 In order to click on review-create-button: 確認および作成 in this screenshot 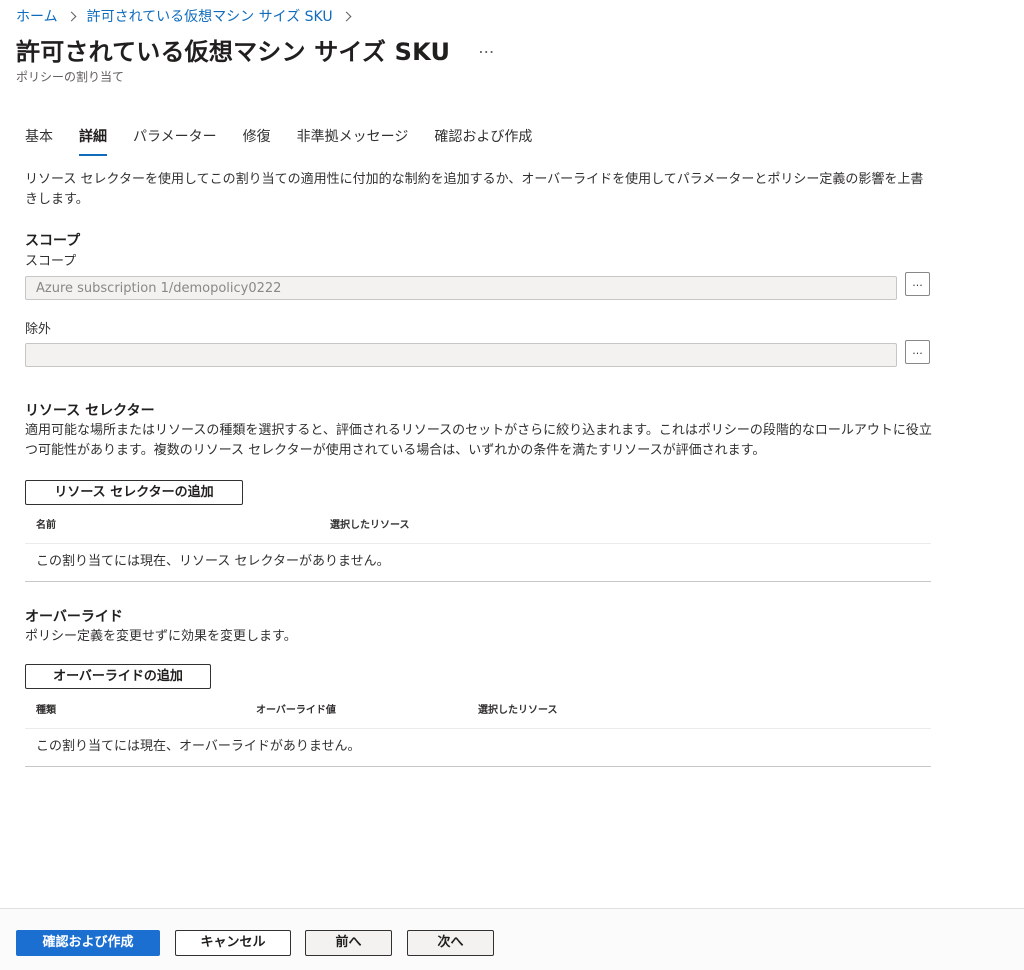, I will do `click(88, 943)`.